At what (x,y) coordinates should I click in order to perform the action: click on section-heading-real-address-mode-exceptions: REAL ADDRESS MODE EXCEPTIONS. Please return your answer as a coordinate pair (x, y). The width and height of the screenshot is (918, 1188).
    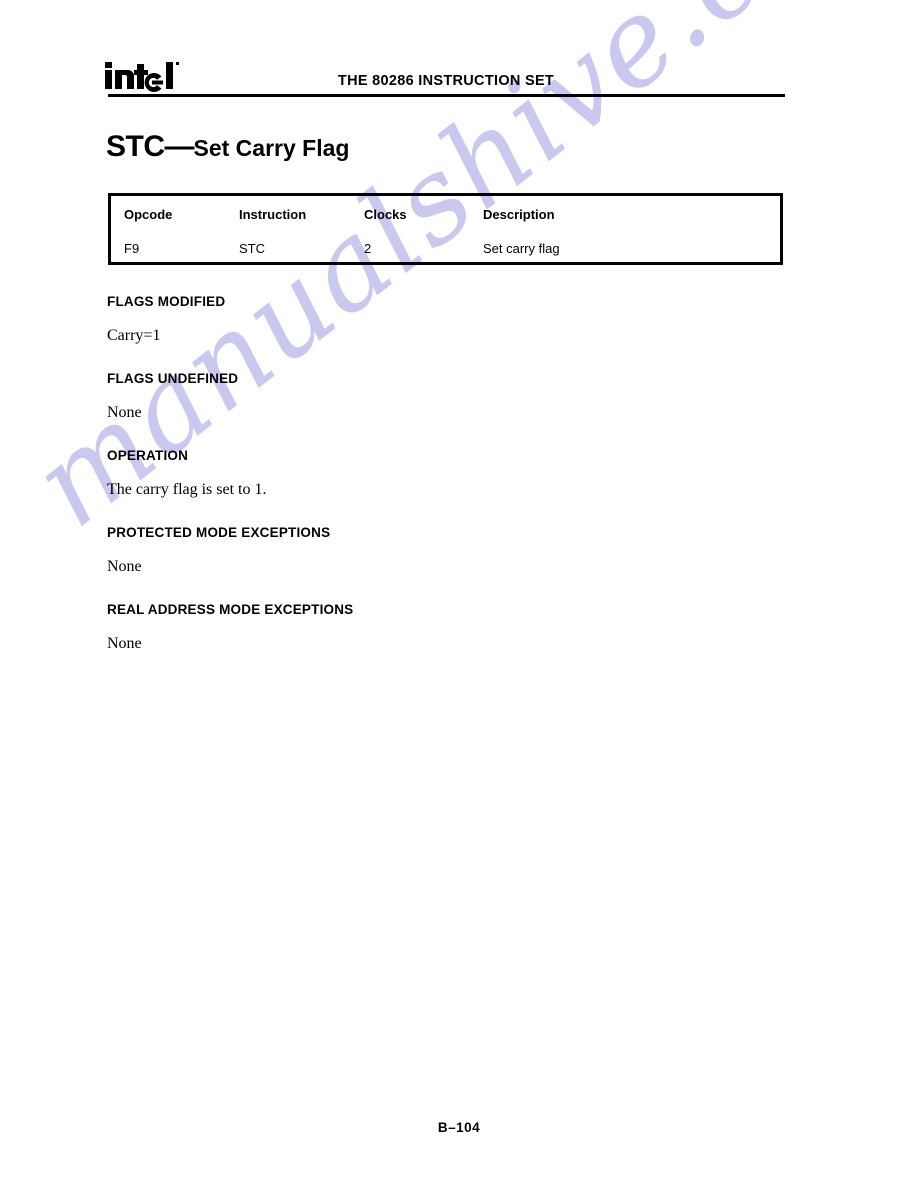
    Looking at the image, I should click on (230, 609).